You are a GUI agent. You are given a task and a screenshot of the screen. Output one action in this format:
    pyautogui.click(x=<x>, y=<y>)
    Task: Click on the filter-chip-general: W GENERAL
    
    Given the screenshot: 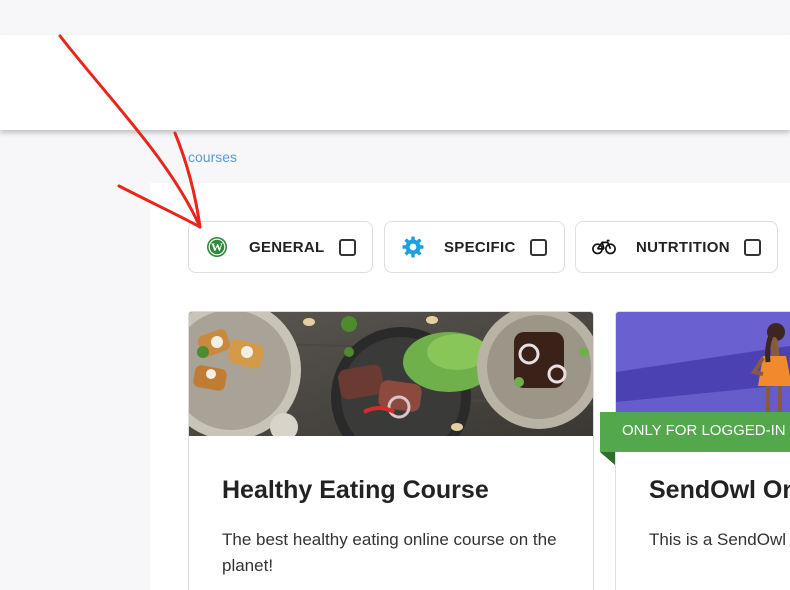 What is the action you would take?
    pyautogui.click(x=280, y=247)
    